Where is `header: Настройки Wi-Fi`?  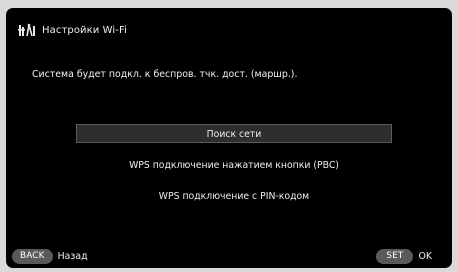 header: Настройки Wi-Fi is located at coordinates (72, 30).